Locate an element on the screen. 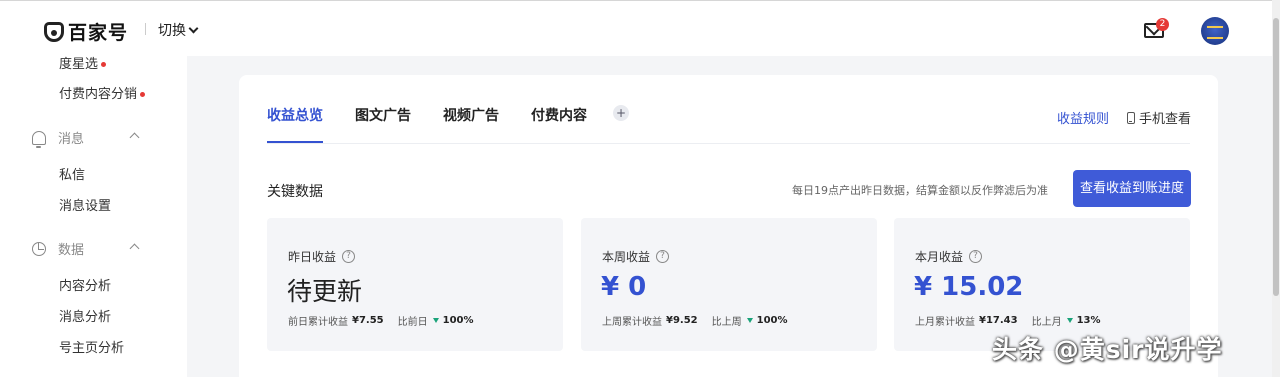 The image size is (1280, 377). sidebar-item-private-message: 私信 is located at coordinates (72, 173).